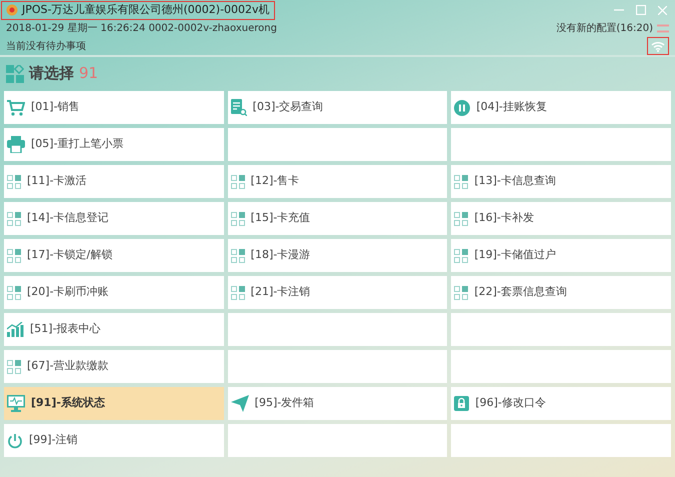 This screenshot has height=477, width=675. I want to click on config-status-text: 没有新的配置(16:20), so click(604, 29).